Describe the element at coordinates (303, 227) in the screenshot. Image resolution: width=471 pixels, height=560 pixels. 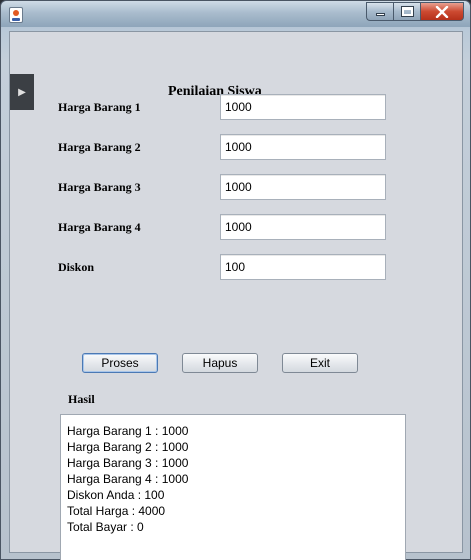
I see `input-harga-barang-4: 1000` at that location.